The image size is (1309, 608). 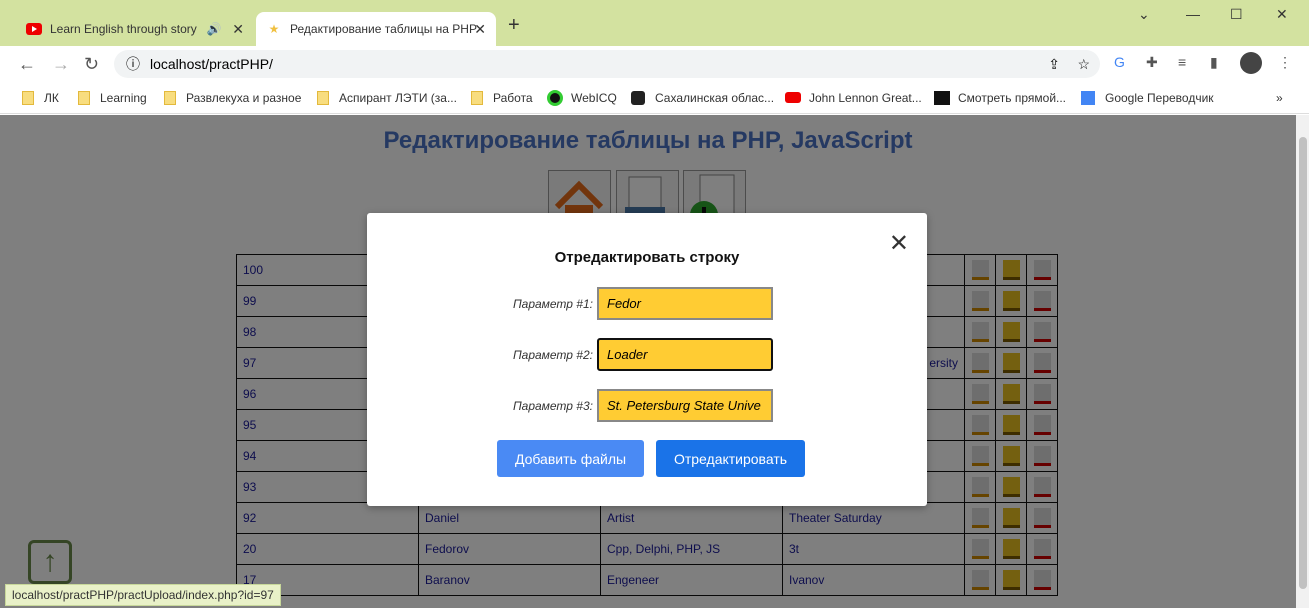 What do you see at coordinates (1119, 62) in the screenshot?
I see `translate-icon: G` at bounding box center [1119, 62].